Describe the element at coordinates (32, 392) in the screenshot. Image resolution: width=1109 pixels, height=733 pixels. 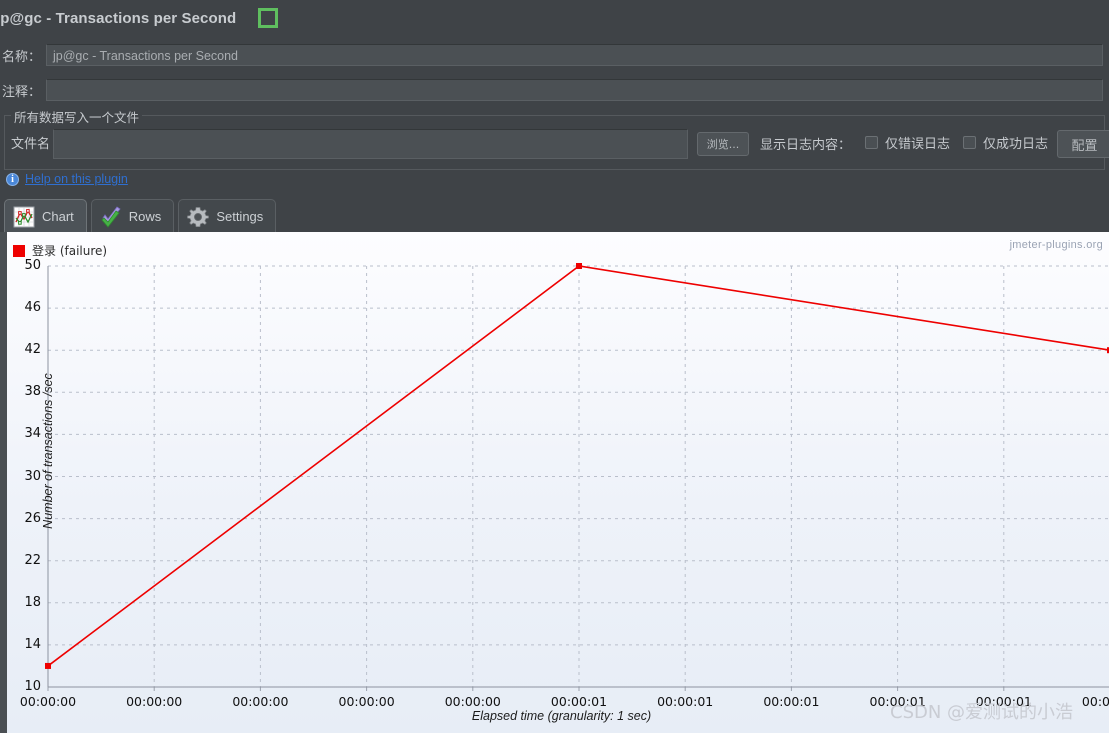
I see `y-axis-tick: 38` at that location.